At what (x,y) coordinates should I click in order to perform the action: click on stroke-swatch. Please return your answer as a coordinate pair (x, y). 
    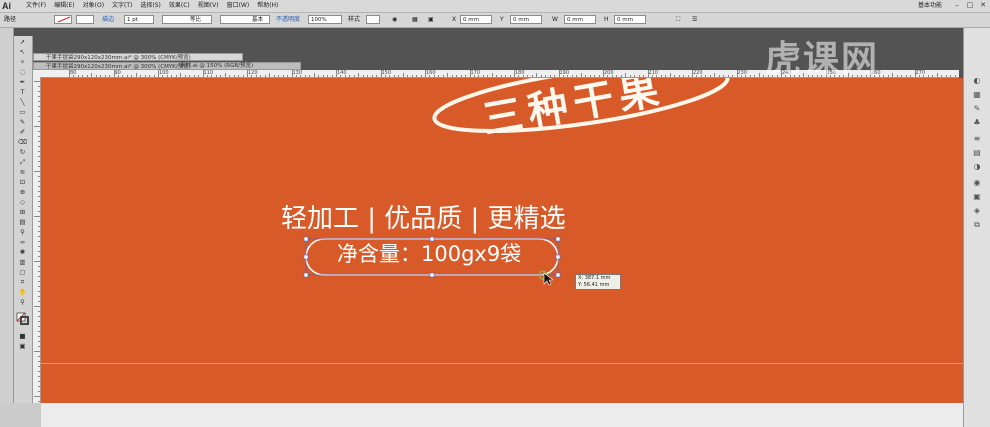
    Looking at the image, I should click on (85, 19).